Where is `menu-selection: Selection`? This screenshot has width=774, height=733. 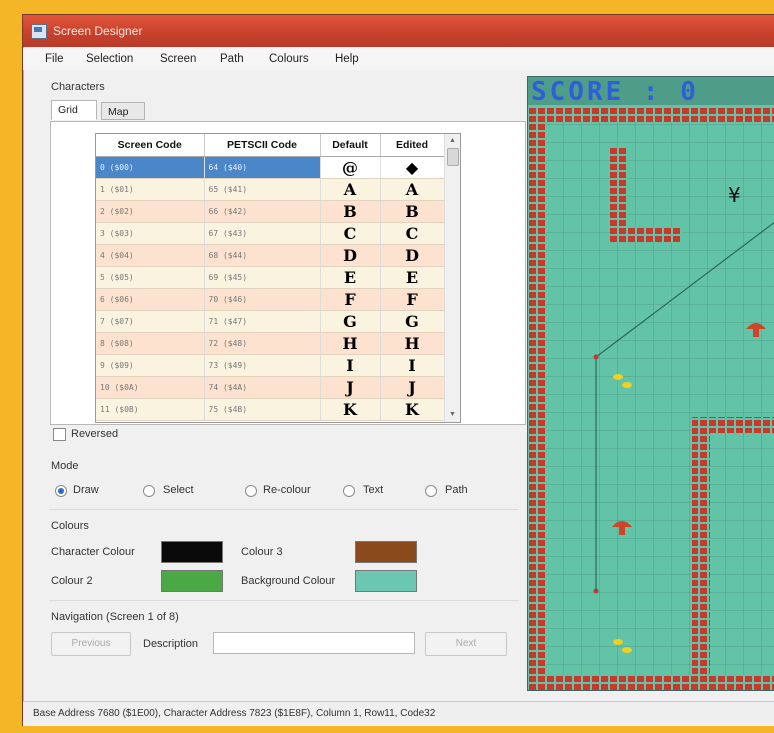 menu-selection: Selection is located at coordinates (109, 59).